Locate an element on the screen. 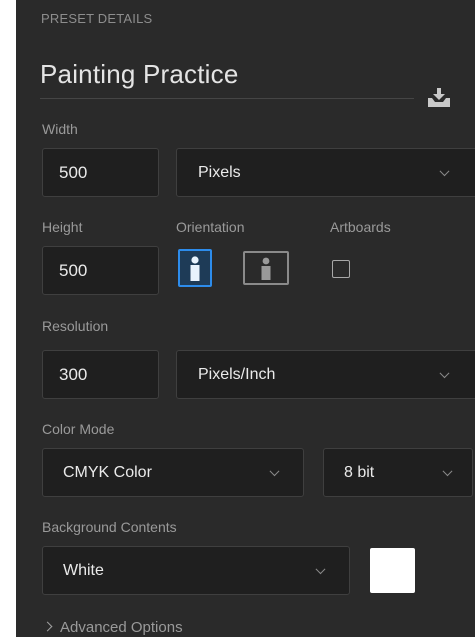  background-label: Background Contents is located at coordinates (109, 527).